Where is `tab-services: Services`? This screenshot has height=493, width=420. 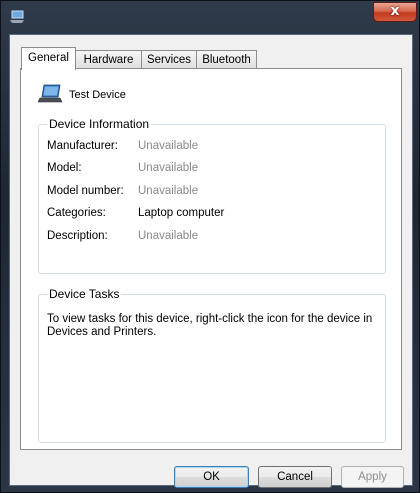 tab-services: Services is located at coordinates (169, 59).